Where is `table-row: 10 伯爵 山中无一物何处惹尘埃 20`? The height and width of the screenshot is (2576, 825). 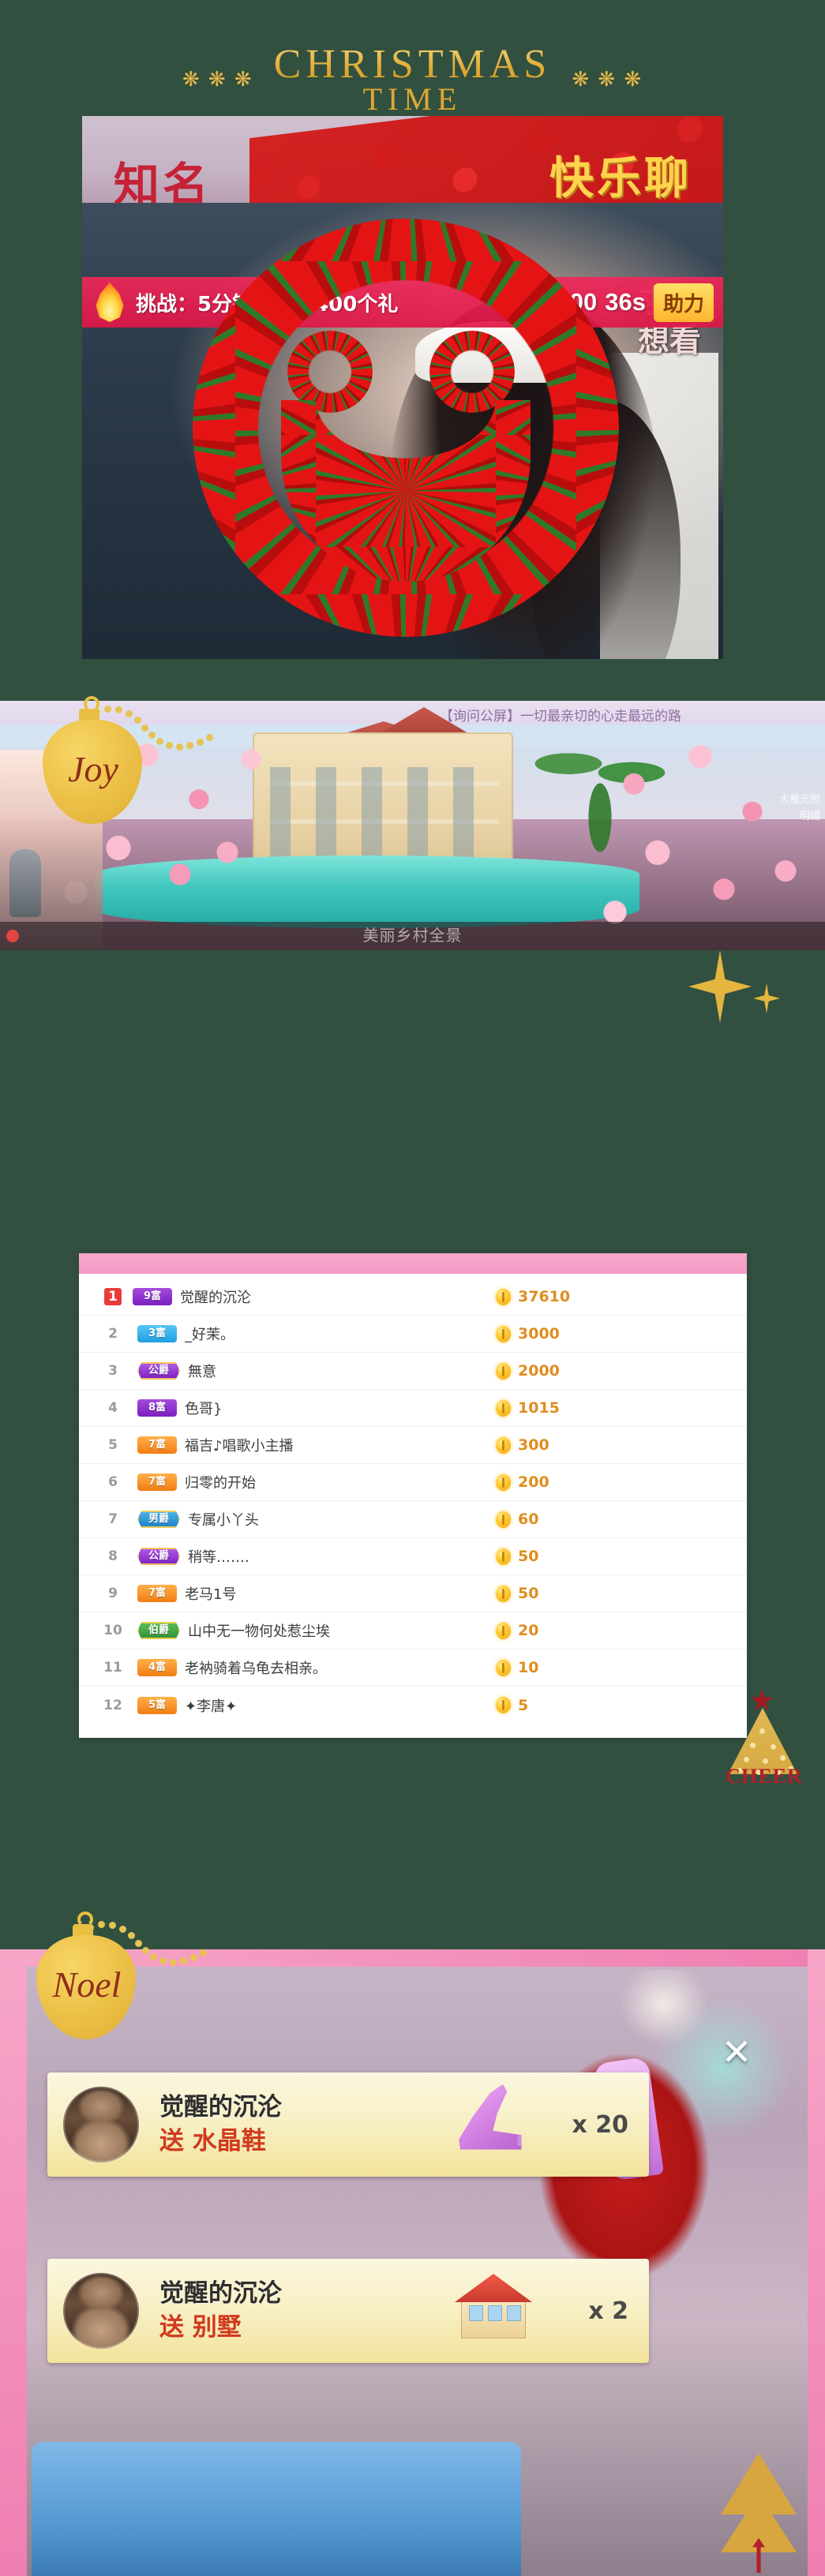
table-row: 10 伯爵 山中无一物何处惹尘埃 20 is located at coordinates (413, 1630).